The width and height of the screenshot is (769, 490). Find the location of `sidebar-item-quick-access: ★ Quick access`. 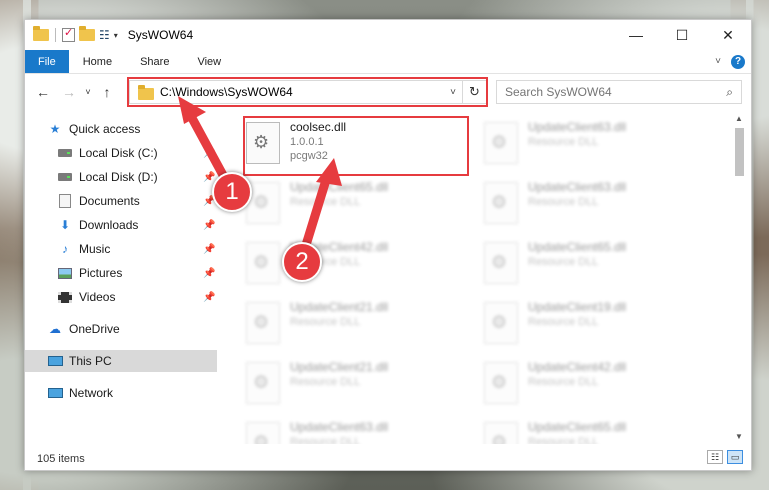

sidebar-item-quick-access: ★ Quick access is located at coordinates (94, 129).